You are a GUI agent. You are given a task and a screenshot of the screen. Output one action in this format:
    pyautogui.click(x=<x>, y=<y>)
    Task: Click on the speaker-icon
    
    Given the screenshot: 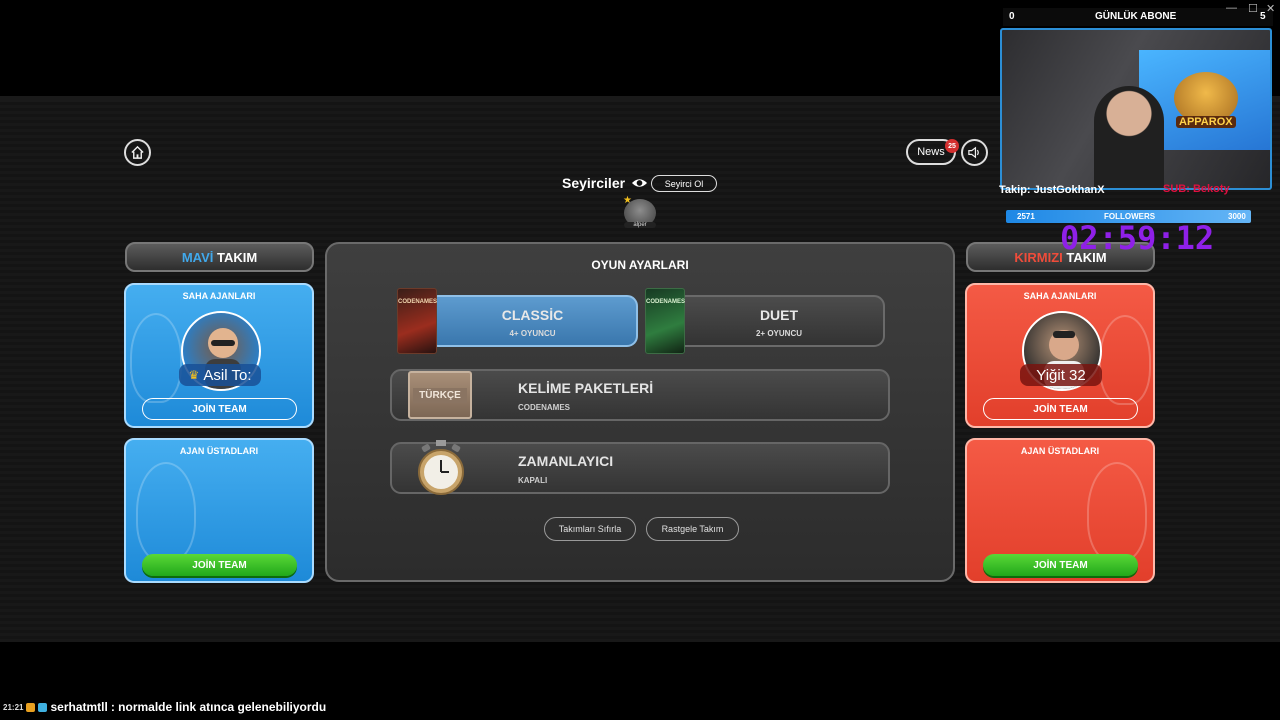 What is the action you would take?
    pyautogui.click(x=973, y=152)
    